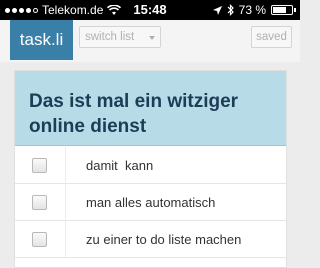  Describe the element at coordinates (150, 10) in the screenshot. I see `status-bar: Telekom.de 15:48 73 %` at that location.